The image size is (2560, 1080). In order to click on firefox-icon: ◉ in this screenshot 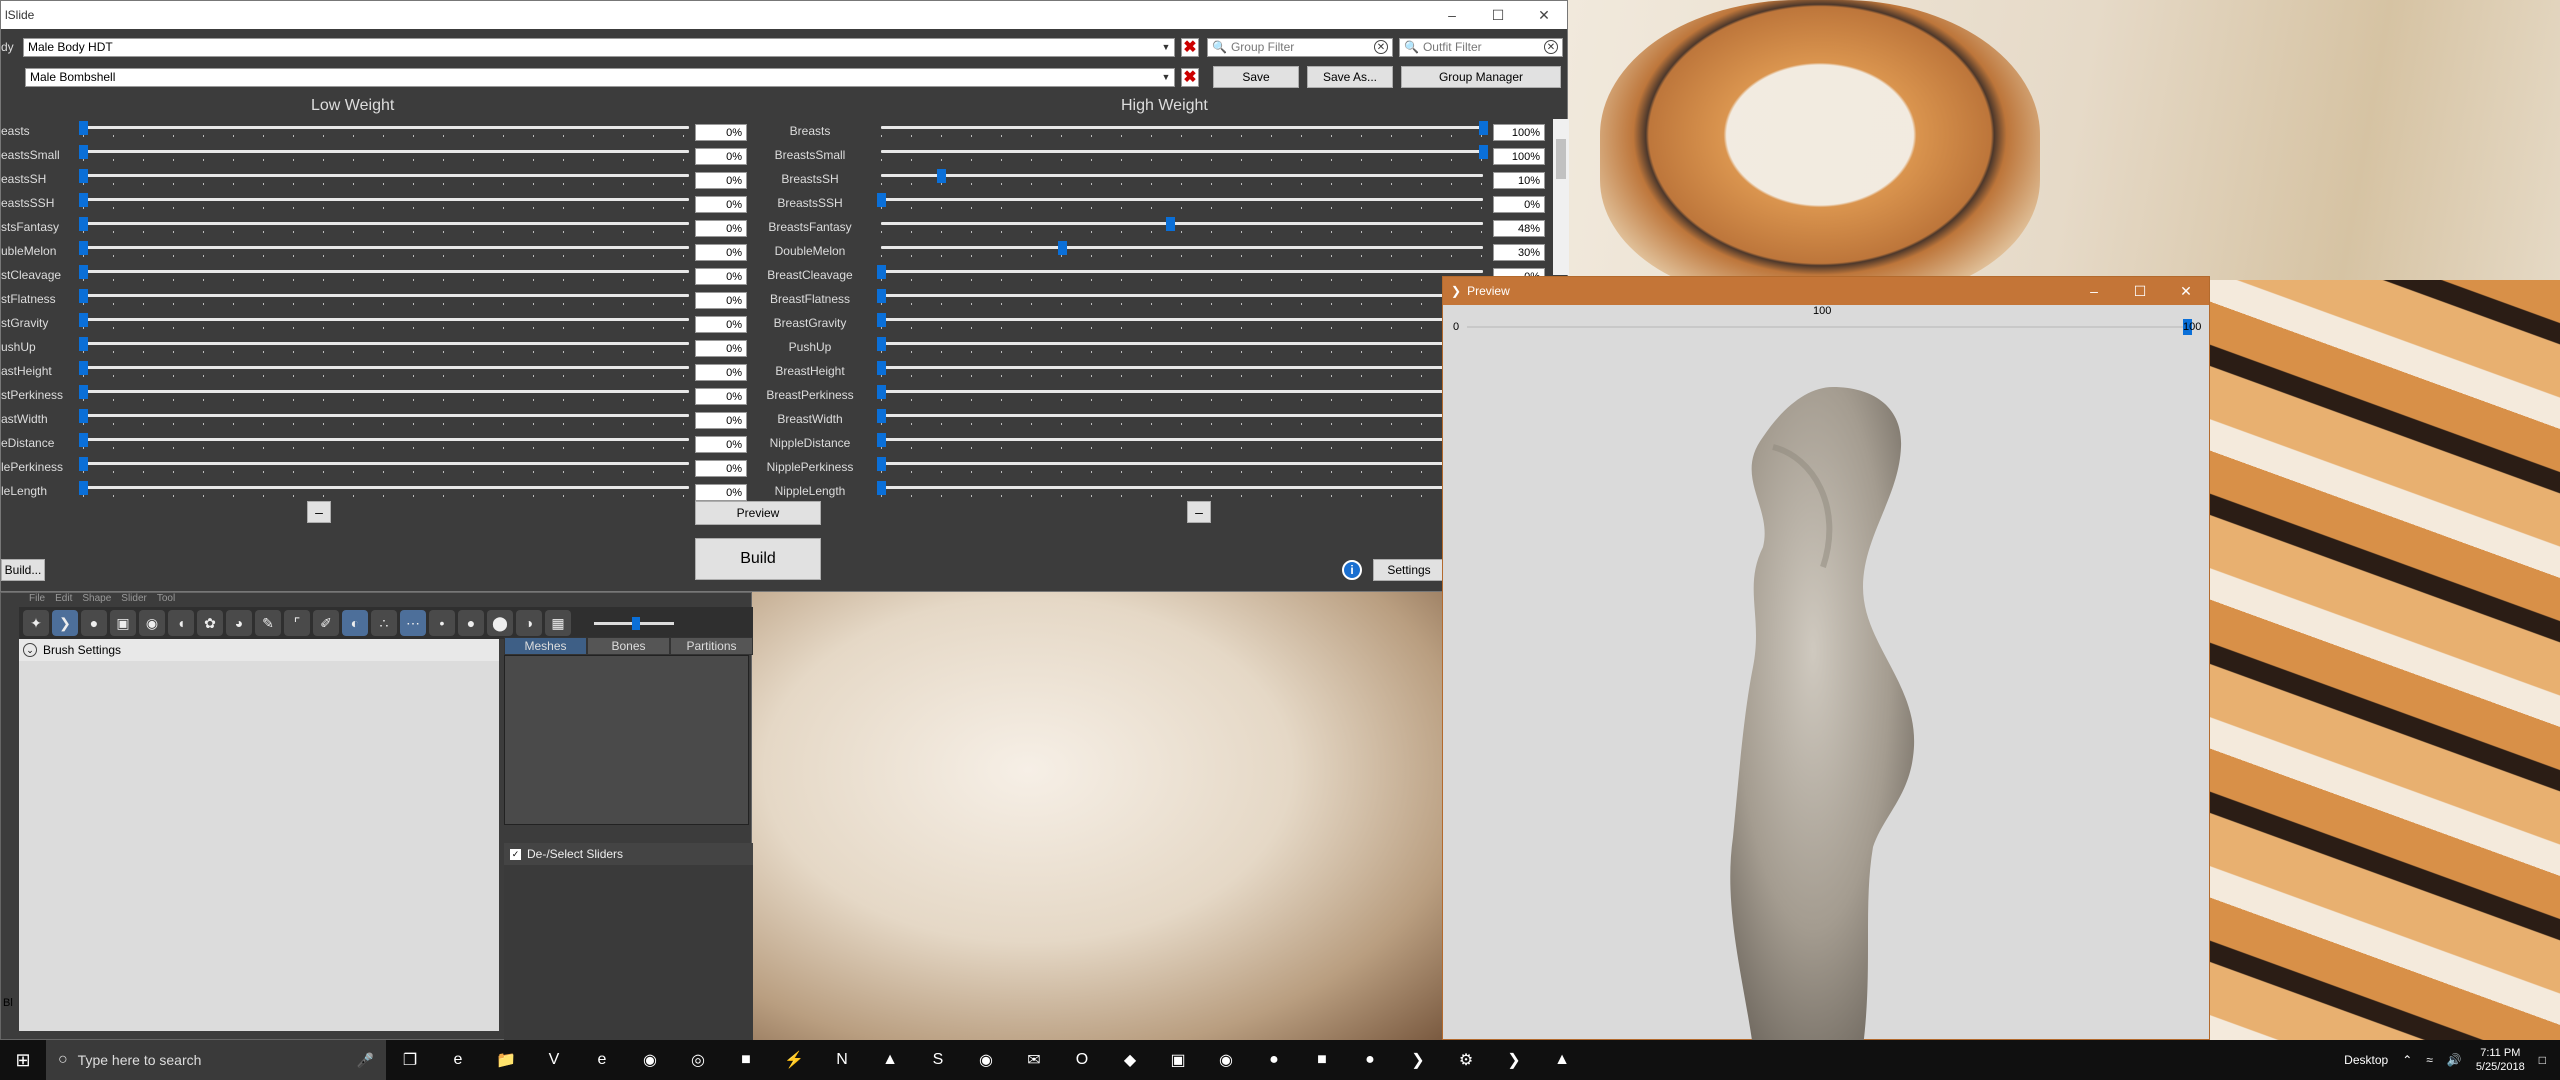, I will do `click(1226, 1060)`.